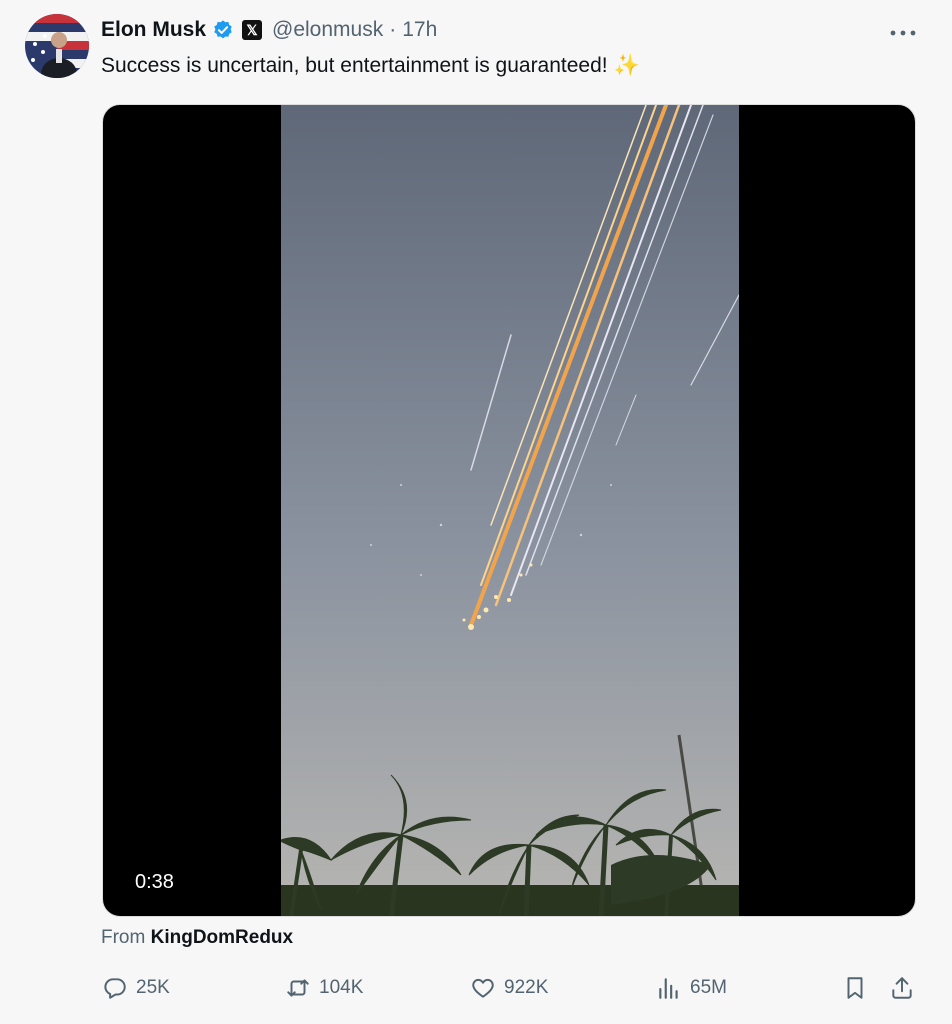 Image resolution: width=952 pixels, height=1024 pixels. What do you see at coordinates (626, 65) in the screenshot?
I see `sparkles-emoji: ✨` at bounding box center [626, 65].